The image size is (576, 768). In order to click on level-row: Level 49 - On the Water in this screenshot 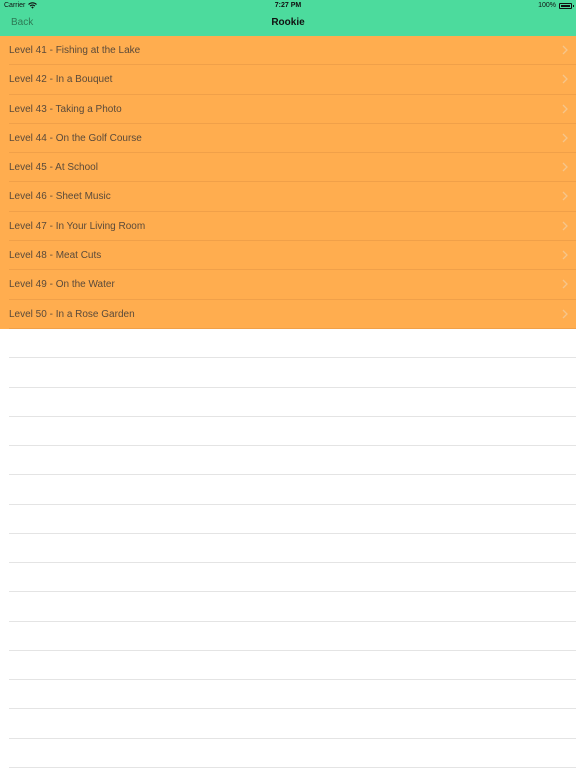, I will do `click(288, 285)`.